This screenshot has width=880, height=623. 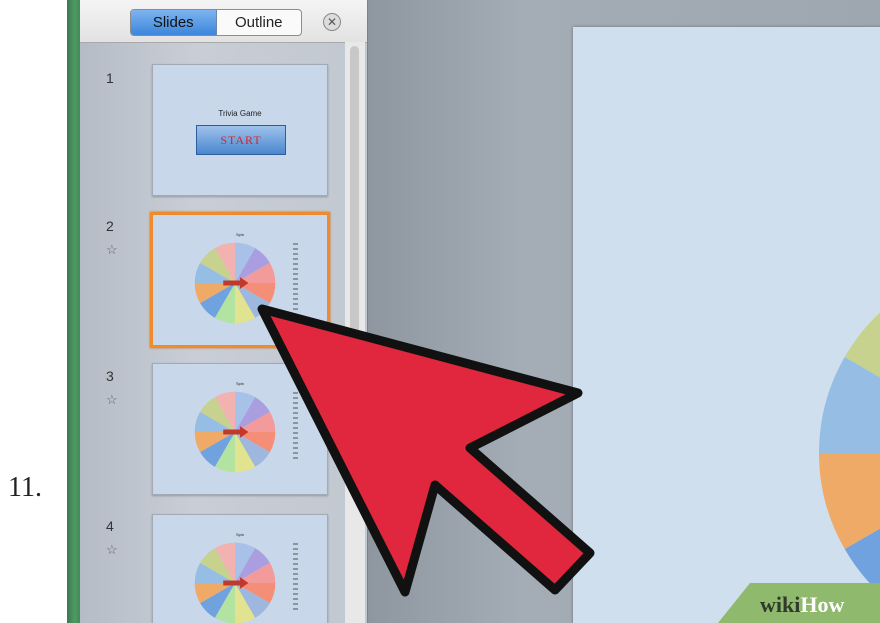 I want to click on slide-number: 3, so click(x=110, y=376).